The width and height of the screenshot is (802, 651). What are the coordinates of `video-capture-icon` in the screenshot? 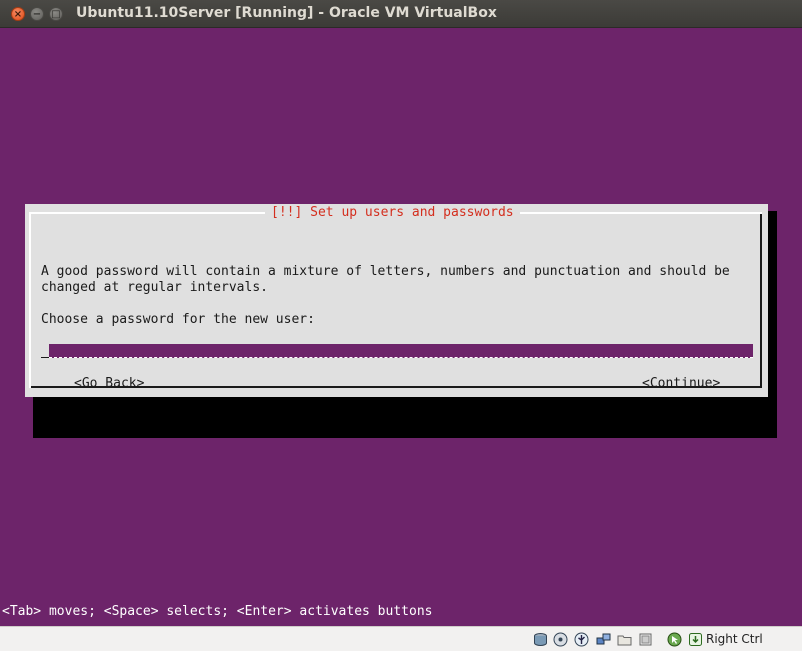 It's located at (645, 639).